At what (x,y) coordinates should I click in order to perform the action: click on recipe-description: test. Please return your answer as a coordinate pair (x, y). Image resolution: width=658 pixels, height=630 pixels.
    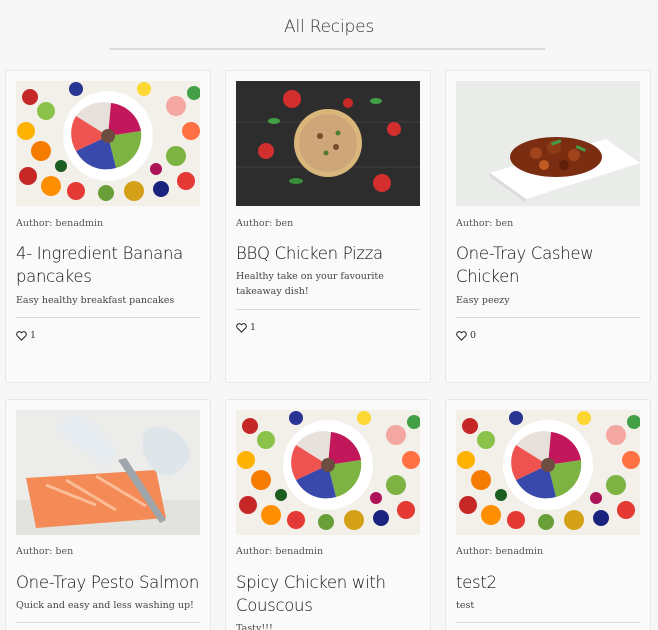
    Looking at the image, I should click on (465, 605).